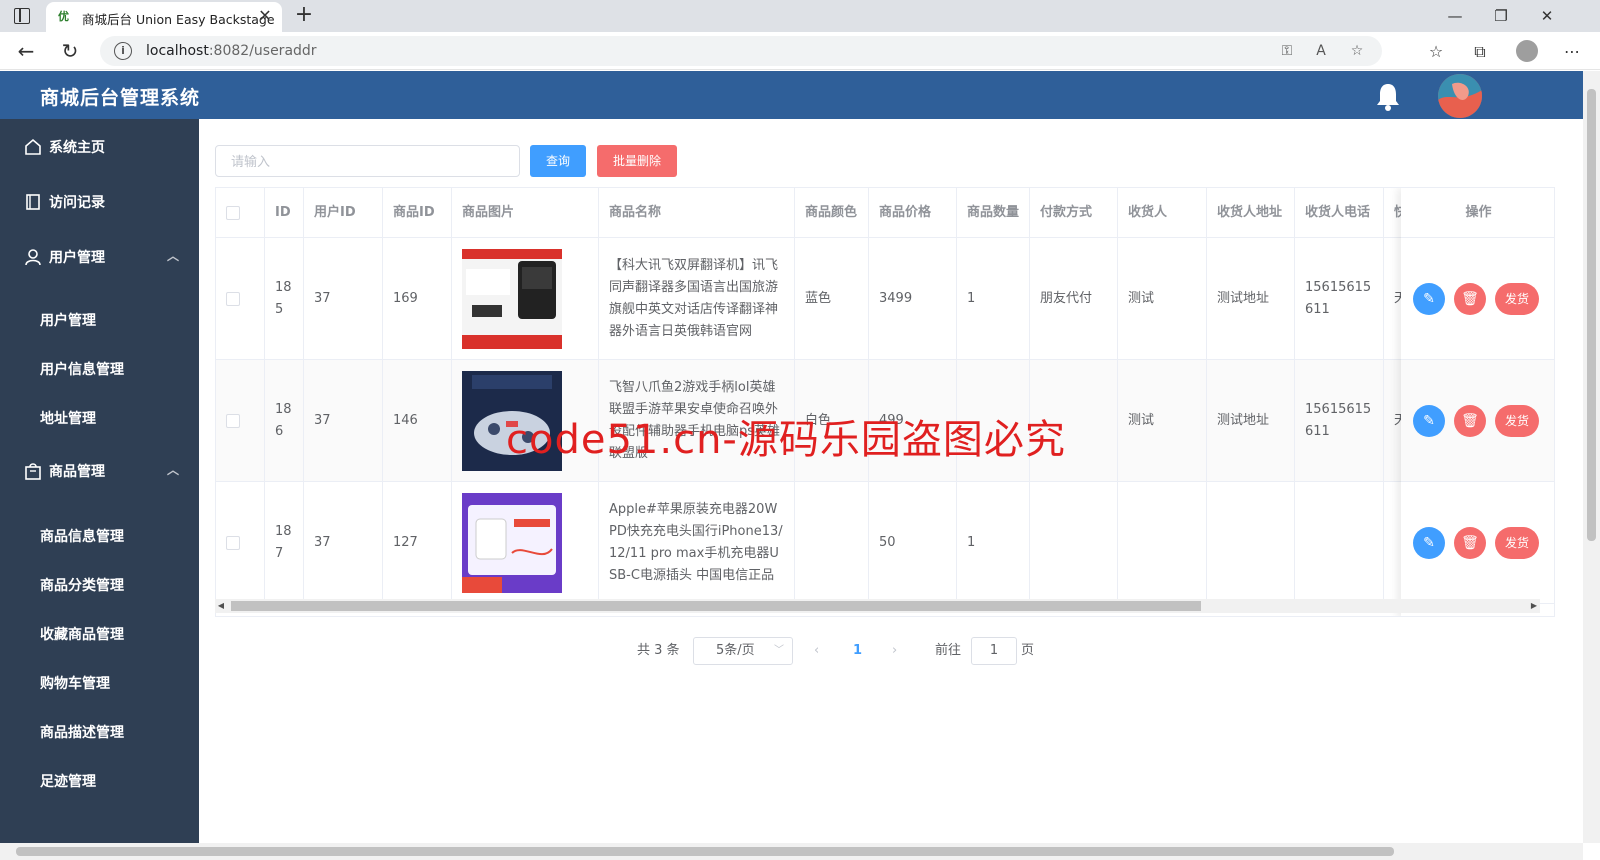 This screenshot has height=860, width=1600. I want to click on next-page-icon: ›, so click(894, 651).